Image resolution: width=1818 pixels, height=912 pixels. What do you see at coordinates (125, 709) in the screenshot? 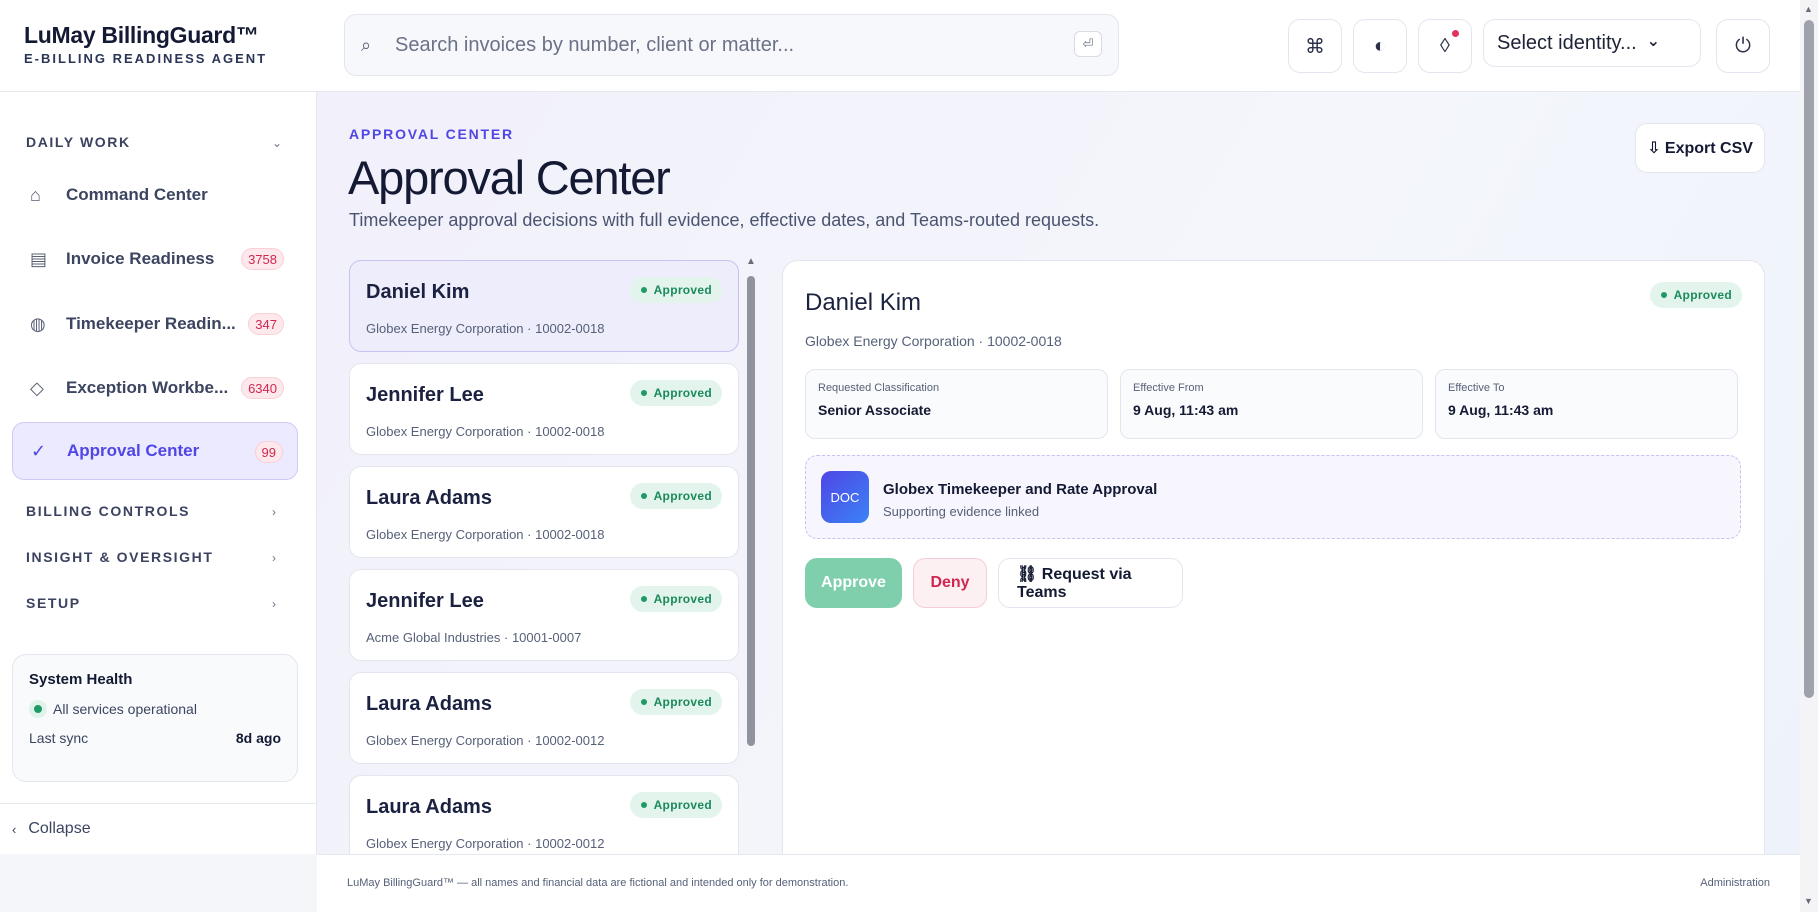
I see `system-health-status-text: All services operational` at bounding box center [125, 709].